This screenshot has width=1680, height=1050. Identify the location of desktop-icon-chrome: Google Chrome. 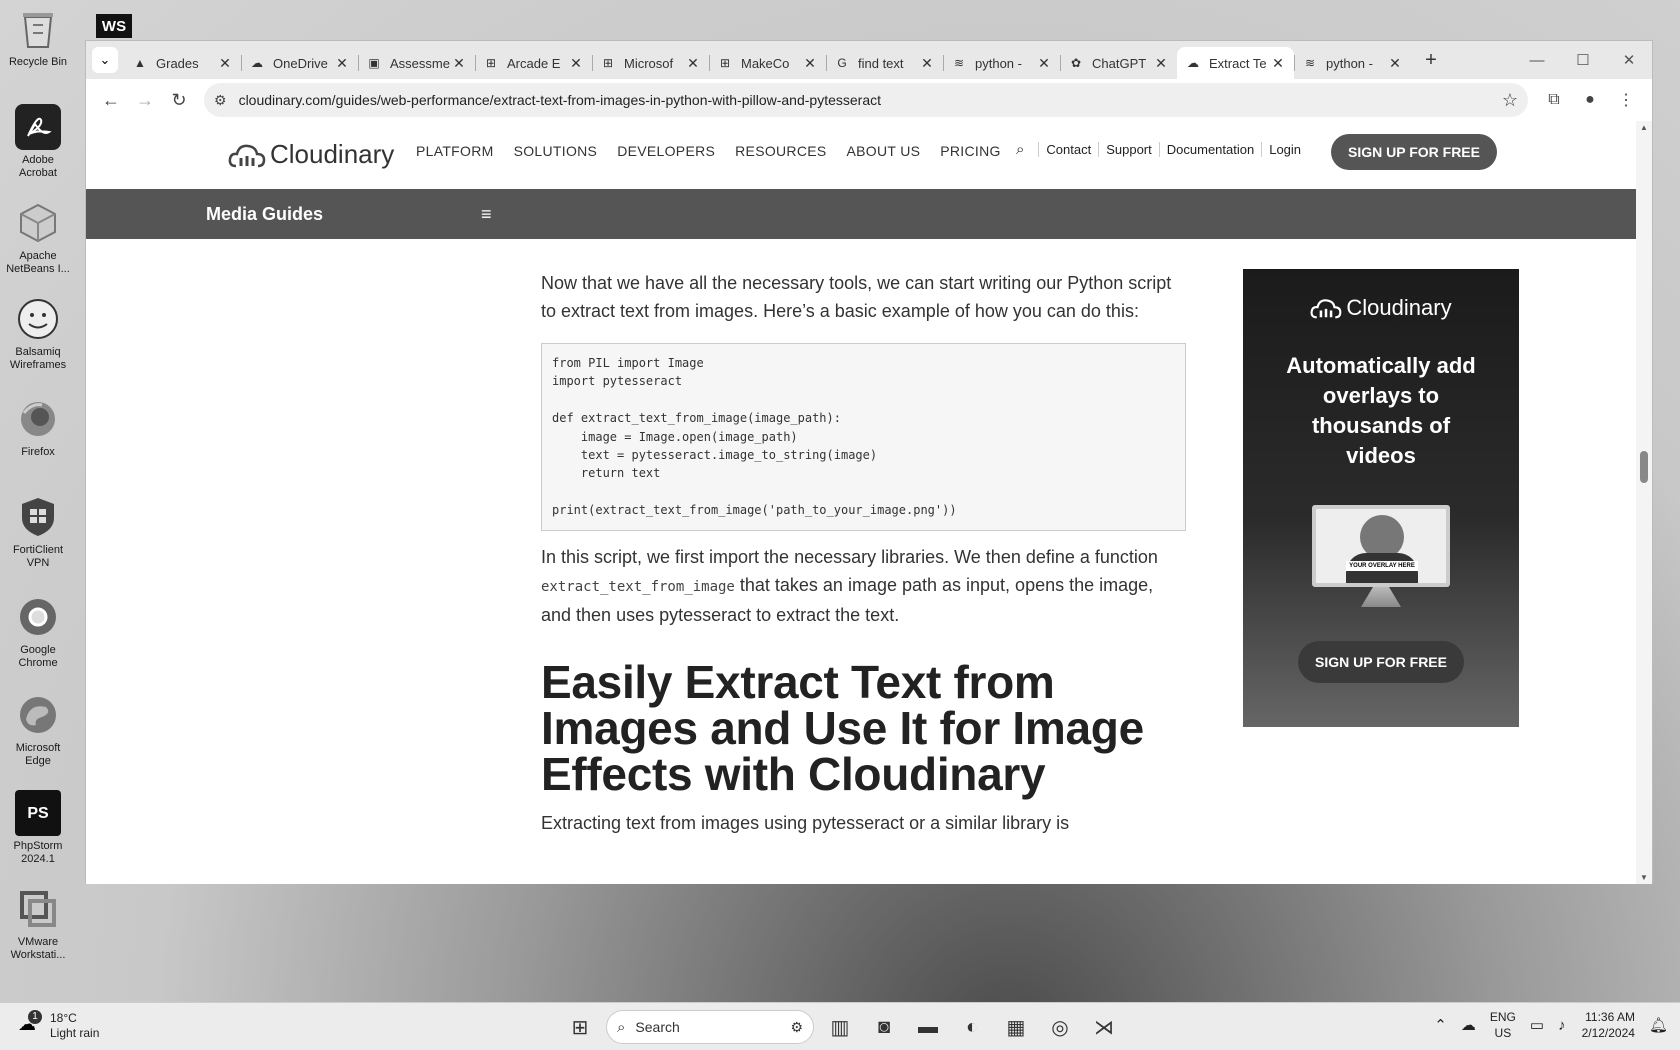
(38, 632).